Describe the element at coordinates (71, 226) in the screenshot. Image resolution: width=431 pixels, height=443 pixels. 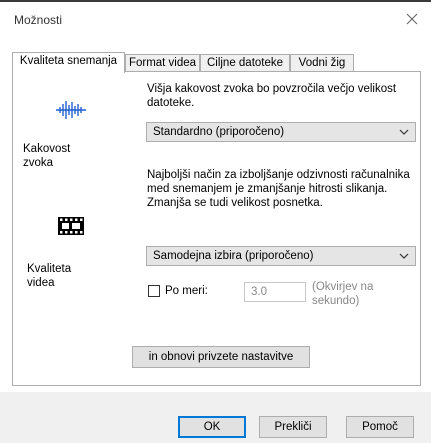
I see `film-strip-icon` at that location.